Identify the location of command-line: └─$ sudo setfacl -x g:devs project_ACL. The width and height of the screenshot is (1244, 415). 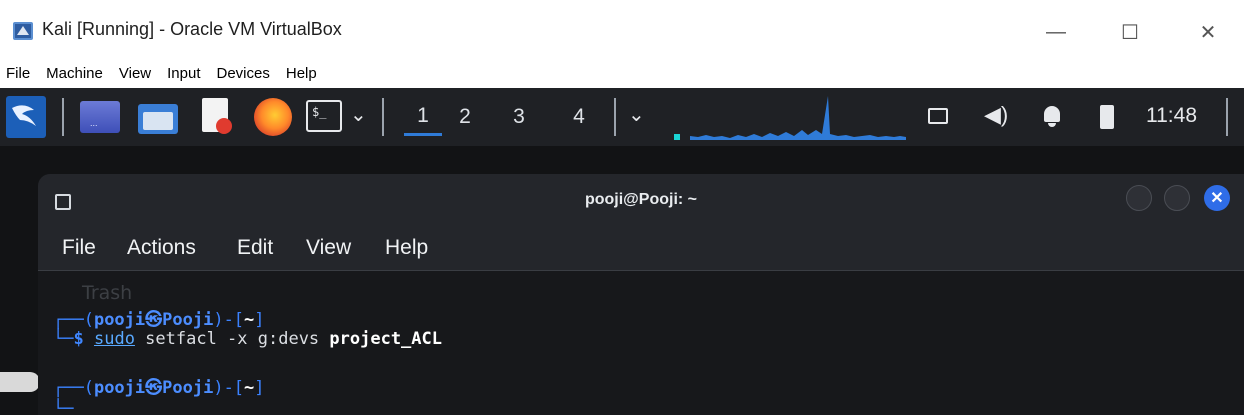
(247, 339).